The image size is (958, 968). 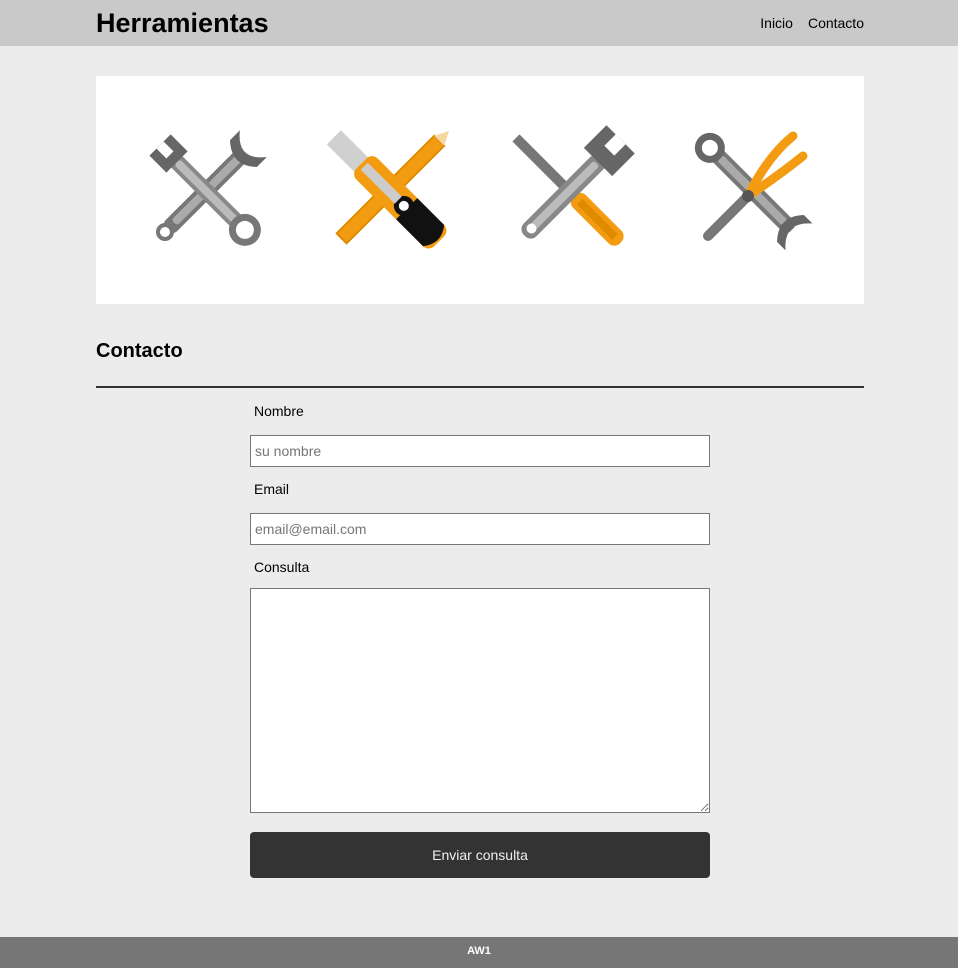 I want to click on utility-knife-and-pencil-icon, so click(x=389, y=191).